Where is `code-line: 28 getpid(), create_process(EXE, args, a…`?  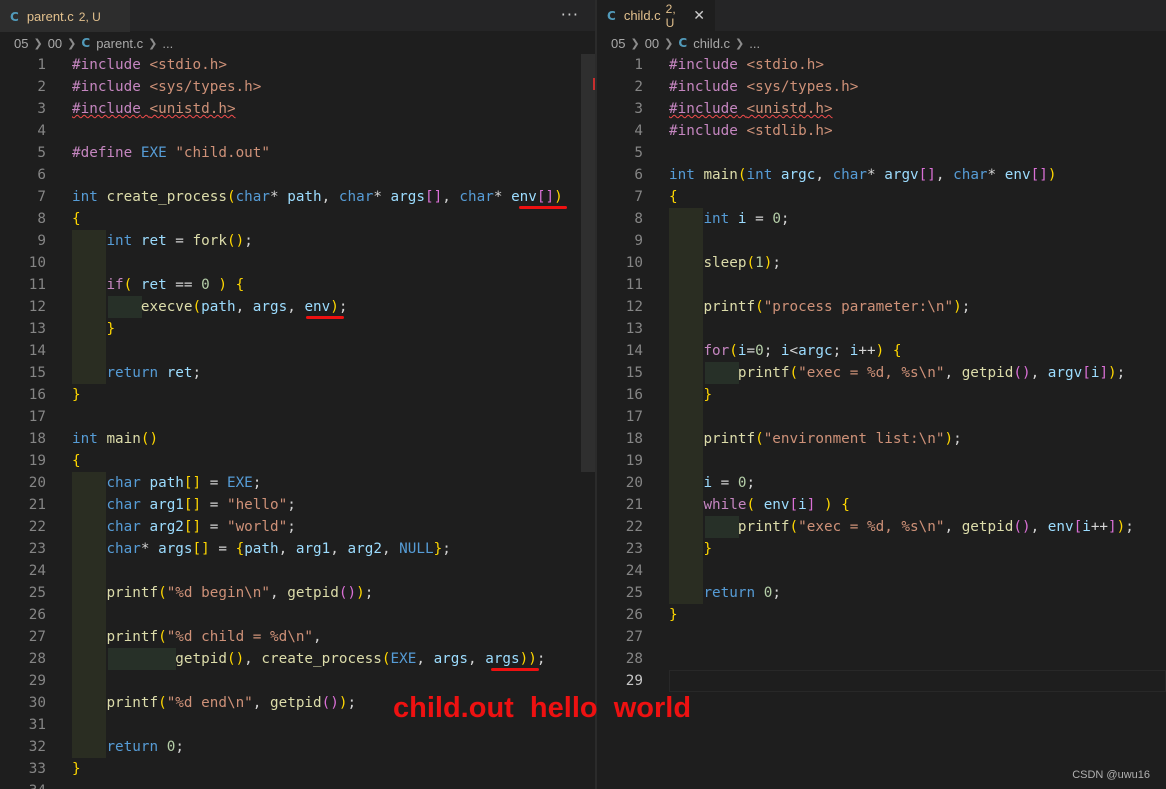 code-line: 28 getpid(), create_process(EXE, args, a… is located at coordinates (297, 659).